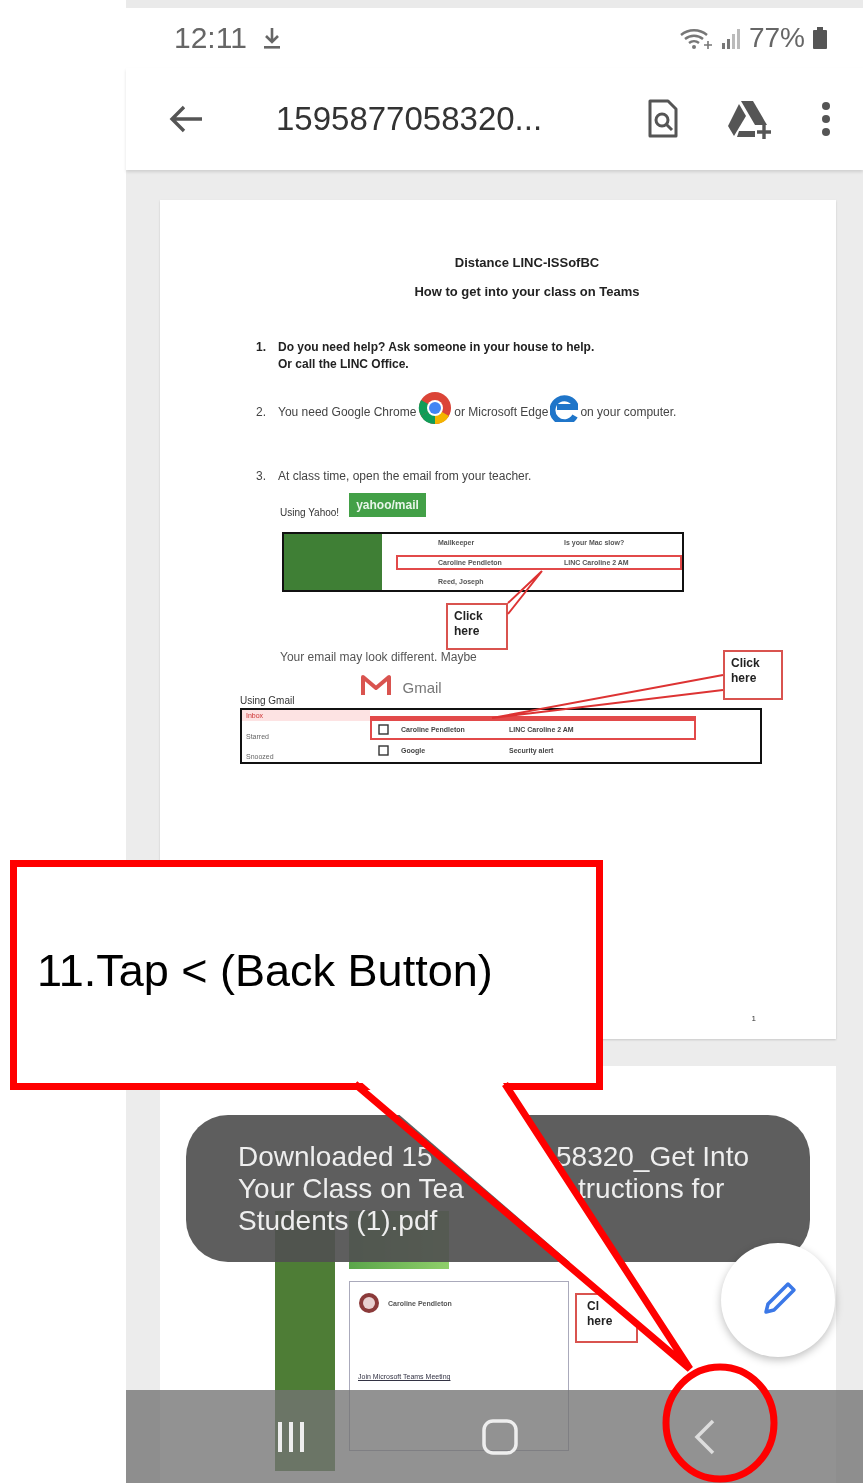 Image resolution: width=863 pixels, height=1483 pixels. Describe the element at coordinates (628, 412) in the screenshot. I see `step-text: on your computer.` at that location.